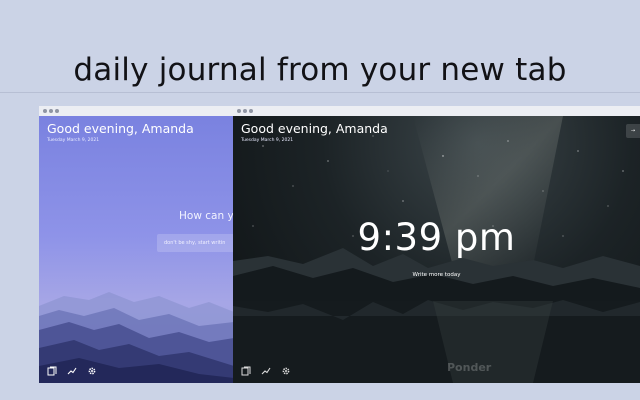 This screenshot has width=640, height=400. I want to click on journal-input, so click(195, 243).